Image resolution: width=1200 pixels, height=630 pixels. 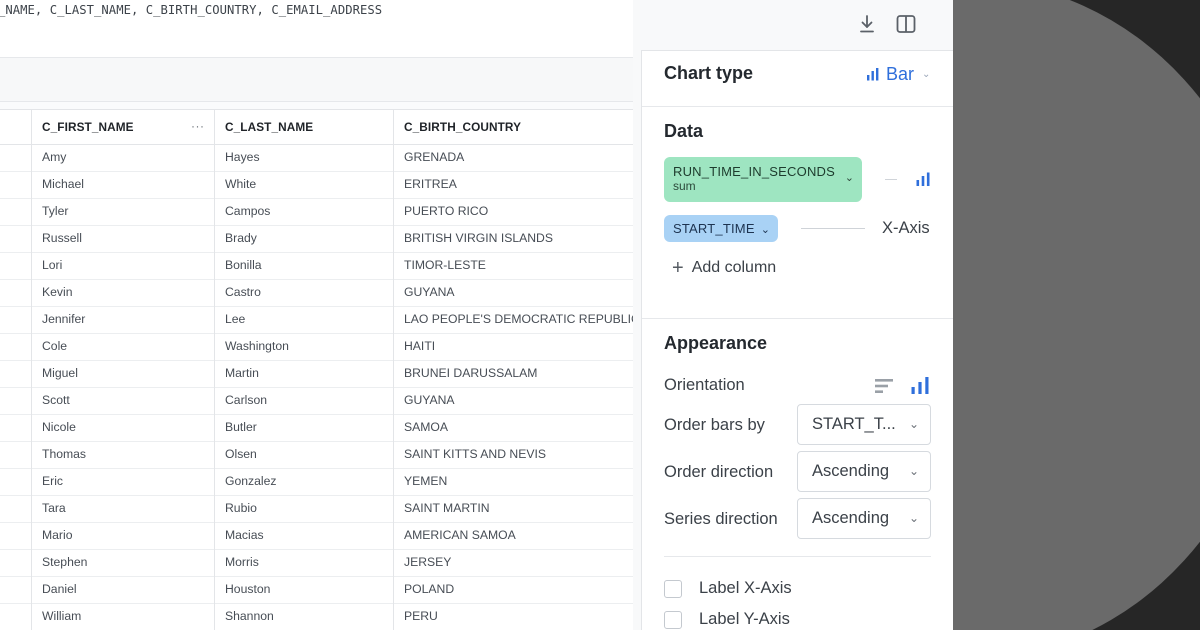 I want to click on table-cell: Butler, so click(x=307, y=427).